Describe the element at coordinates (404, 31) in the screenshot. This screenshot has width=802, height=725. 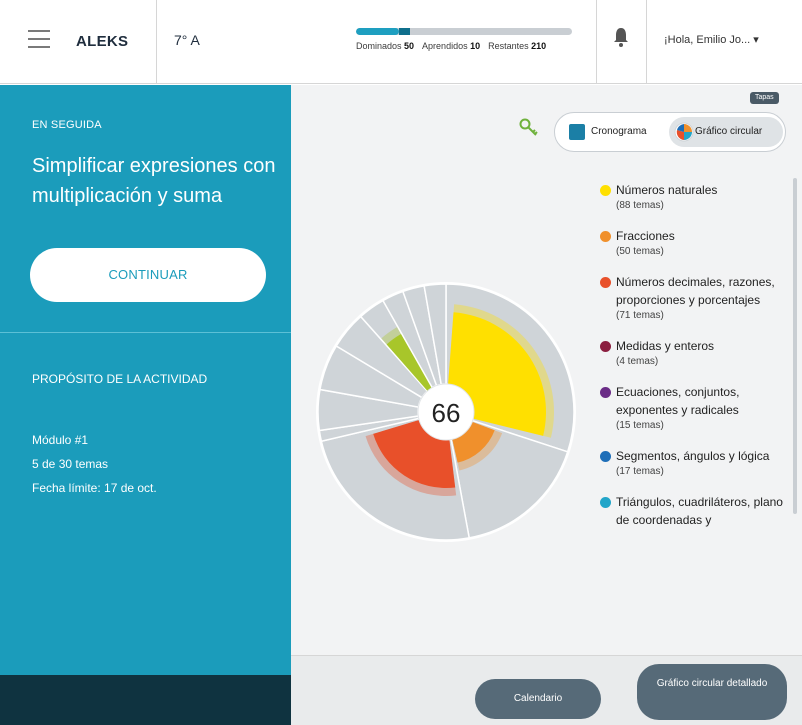
I see `progress-learned-fill` at that location.